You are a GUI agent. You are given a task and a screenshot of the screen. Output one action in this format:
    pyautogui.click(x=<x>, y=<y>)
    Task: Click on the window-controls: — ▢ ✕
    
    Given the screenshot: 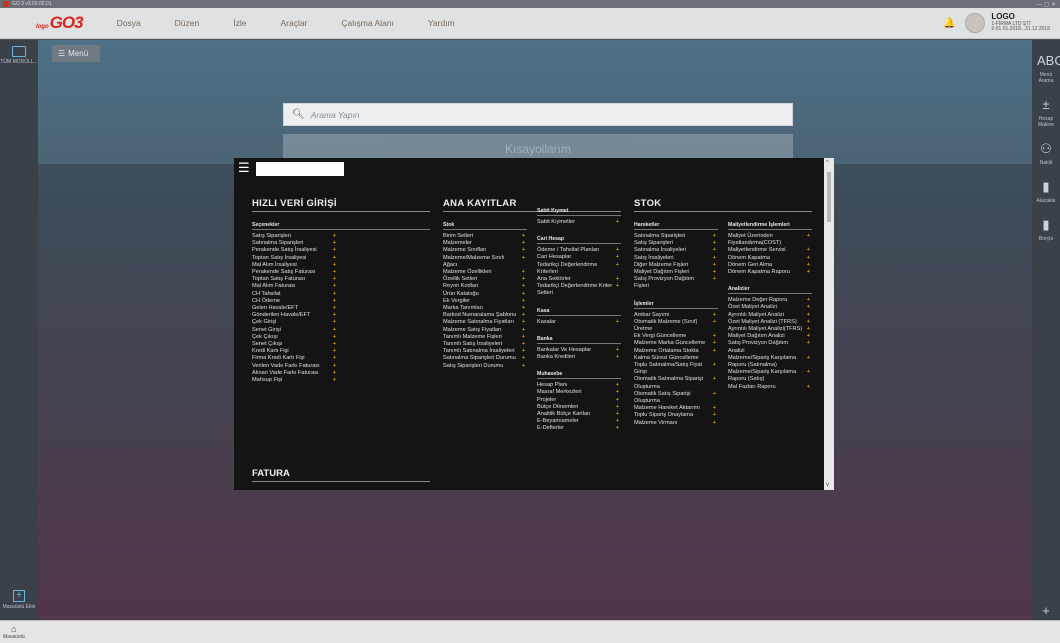 What is the action you would take?
    pyautogui.click(x=1048, y=4)
    